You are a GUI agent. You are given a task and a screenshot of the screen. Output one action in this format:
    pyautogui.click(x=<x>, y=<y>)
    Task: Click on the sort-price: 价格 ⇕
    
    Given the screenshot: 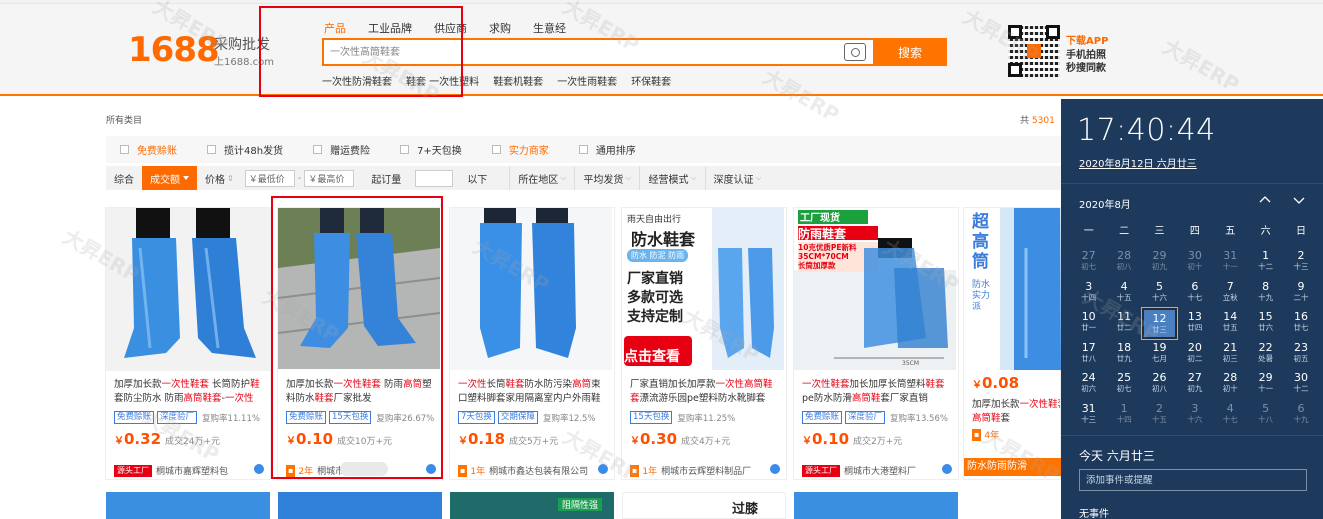 What is the action you would take?
    pyautogui.click(x=219, y=178)
    